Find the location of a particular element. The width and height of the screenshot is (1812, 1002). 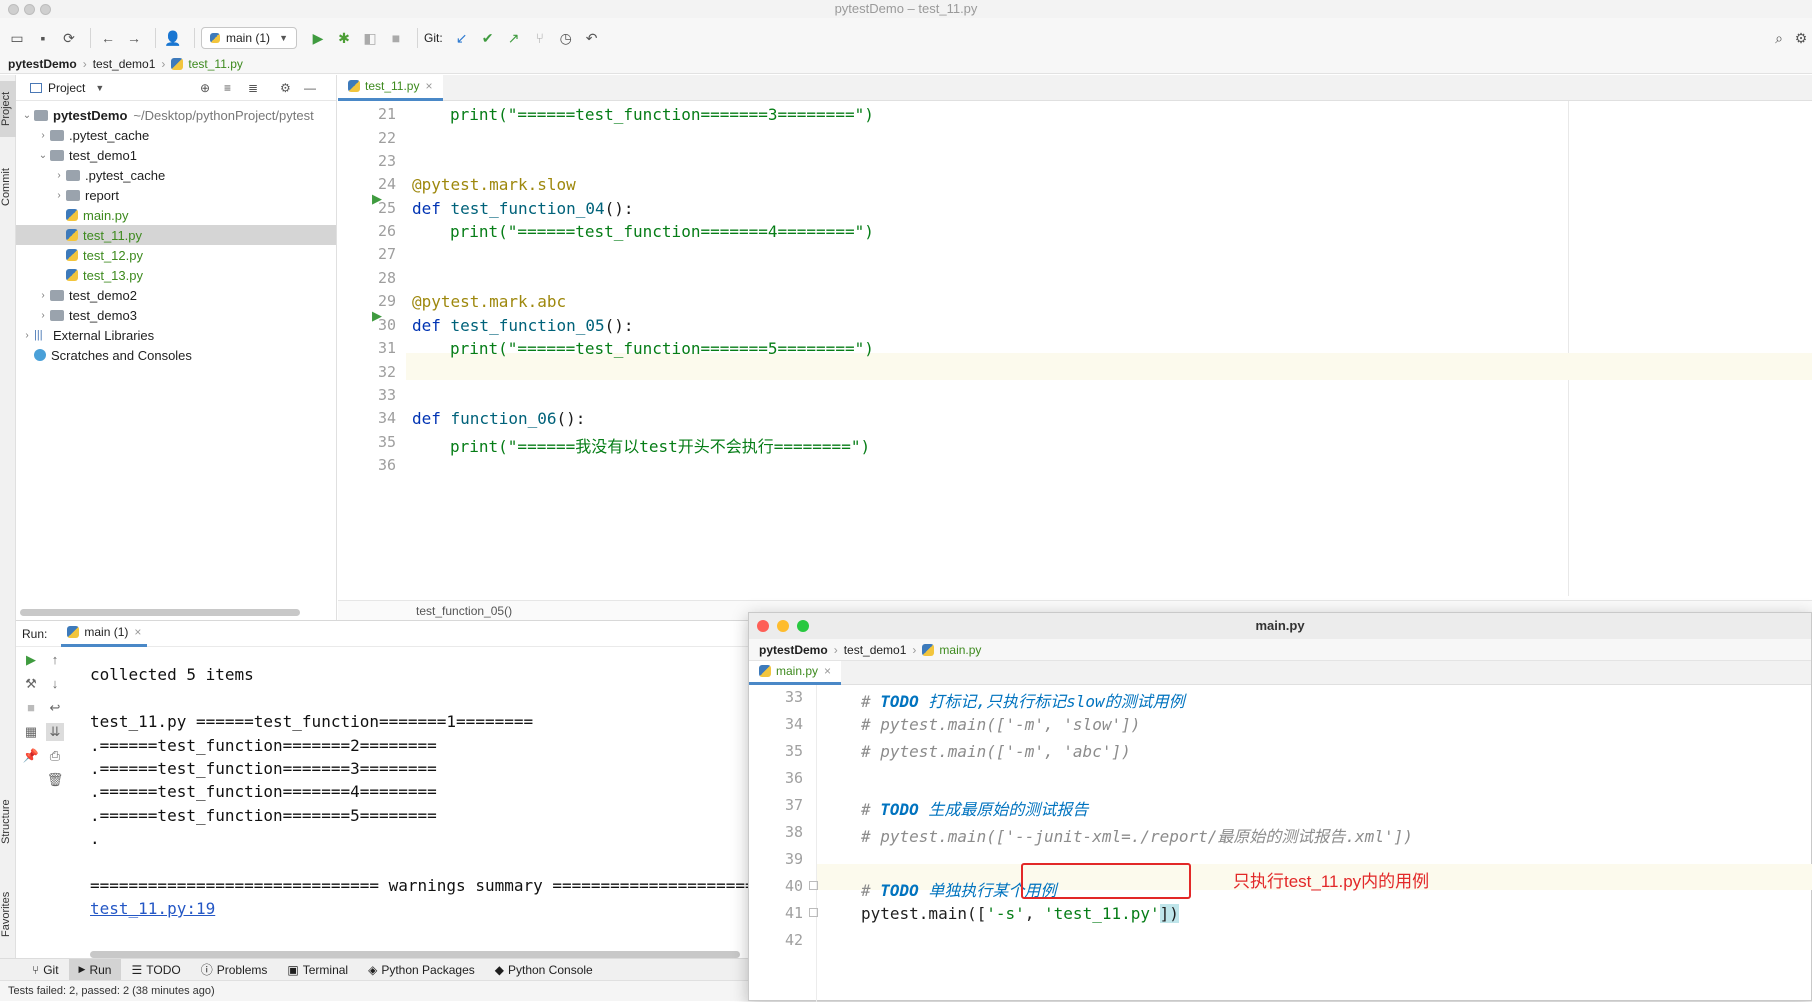

forward-arrow-icon: → is located at coordinates (134, 38).